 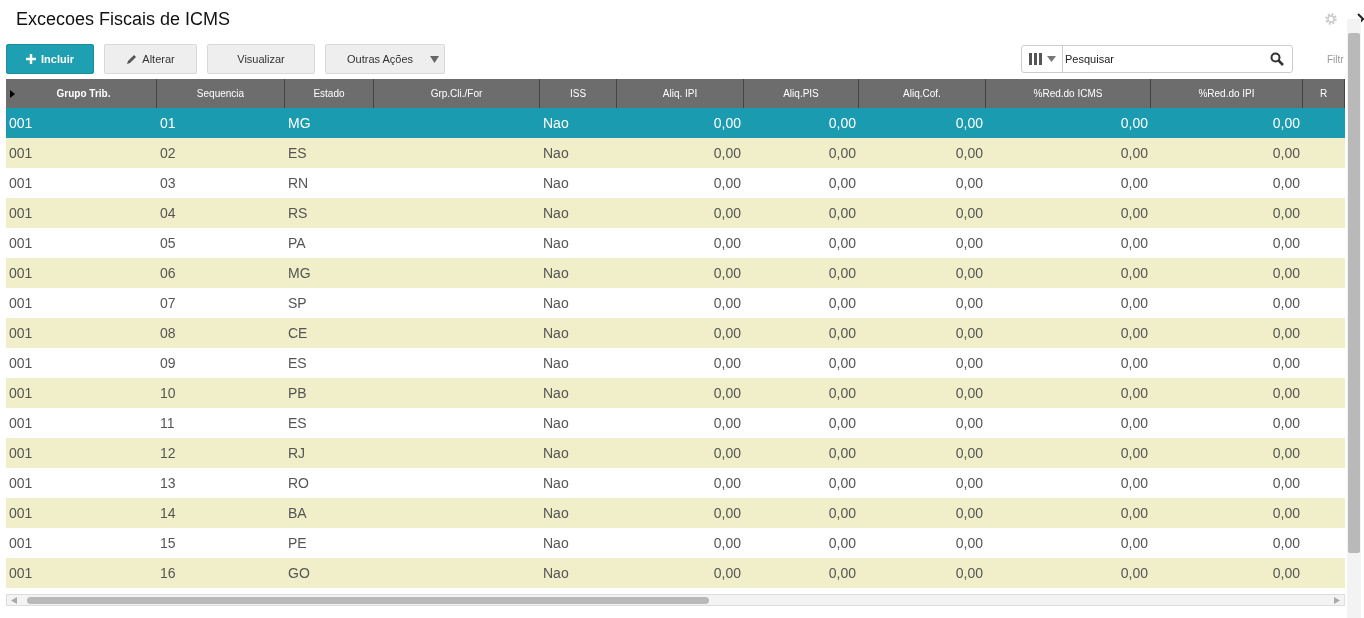 I want to click on table-cell: 09, so click(x=168, y=363).